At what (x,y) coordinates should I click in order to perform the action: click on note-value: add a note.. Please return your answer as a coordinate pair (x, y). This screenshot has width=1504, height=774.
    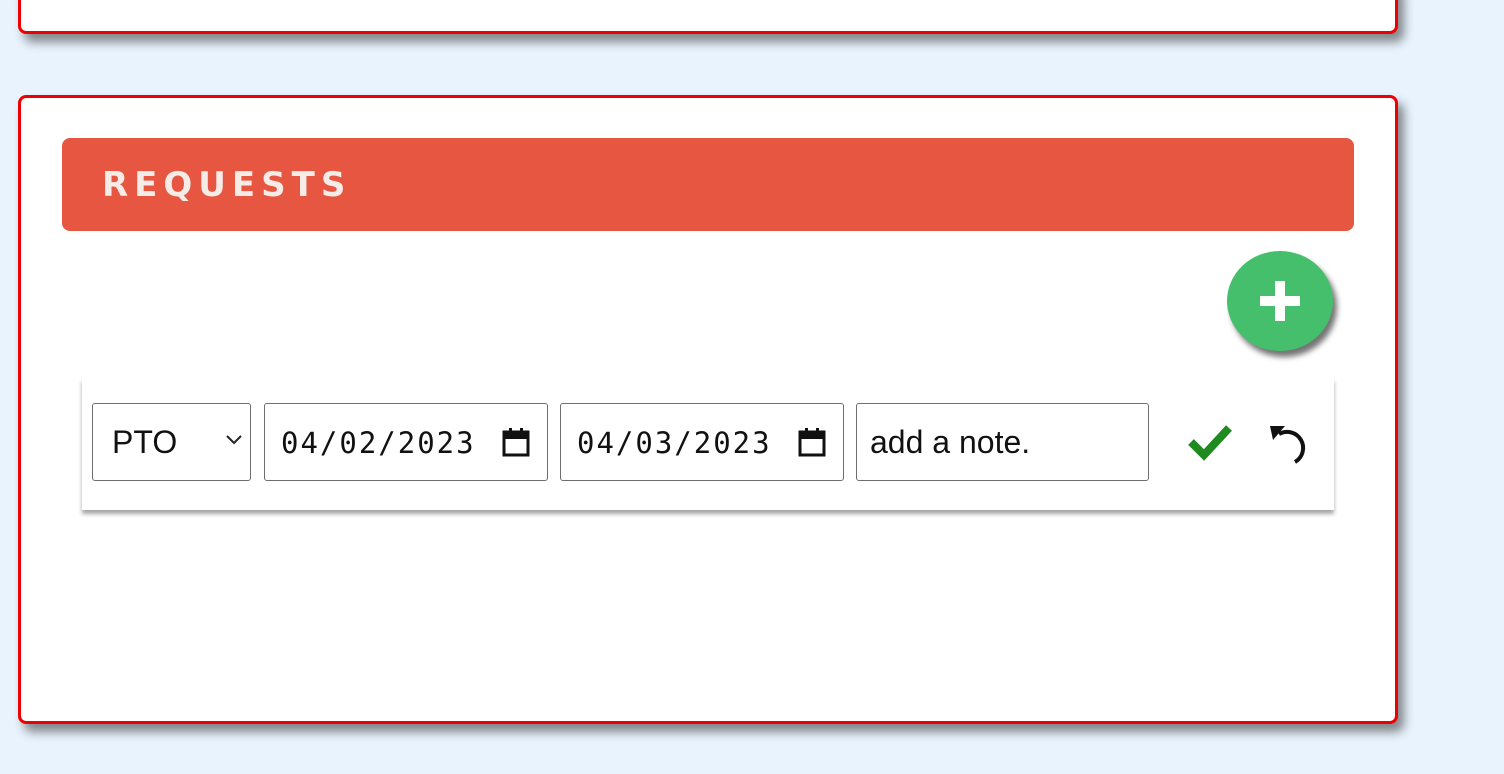
    Looking at the image, I should click on (950, 442).